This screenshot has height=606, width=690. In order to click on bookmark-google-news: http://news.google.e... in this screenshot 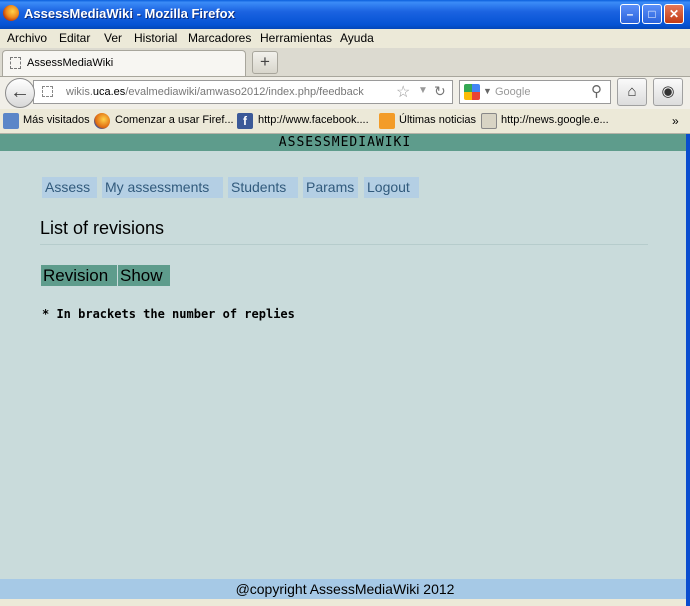, I will do `click(555, 120)`.